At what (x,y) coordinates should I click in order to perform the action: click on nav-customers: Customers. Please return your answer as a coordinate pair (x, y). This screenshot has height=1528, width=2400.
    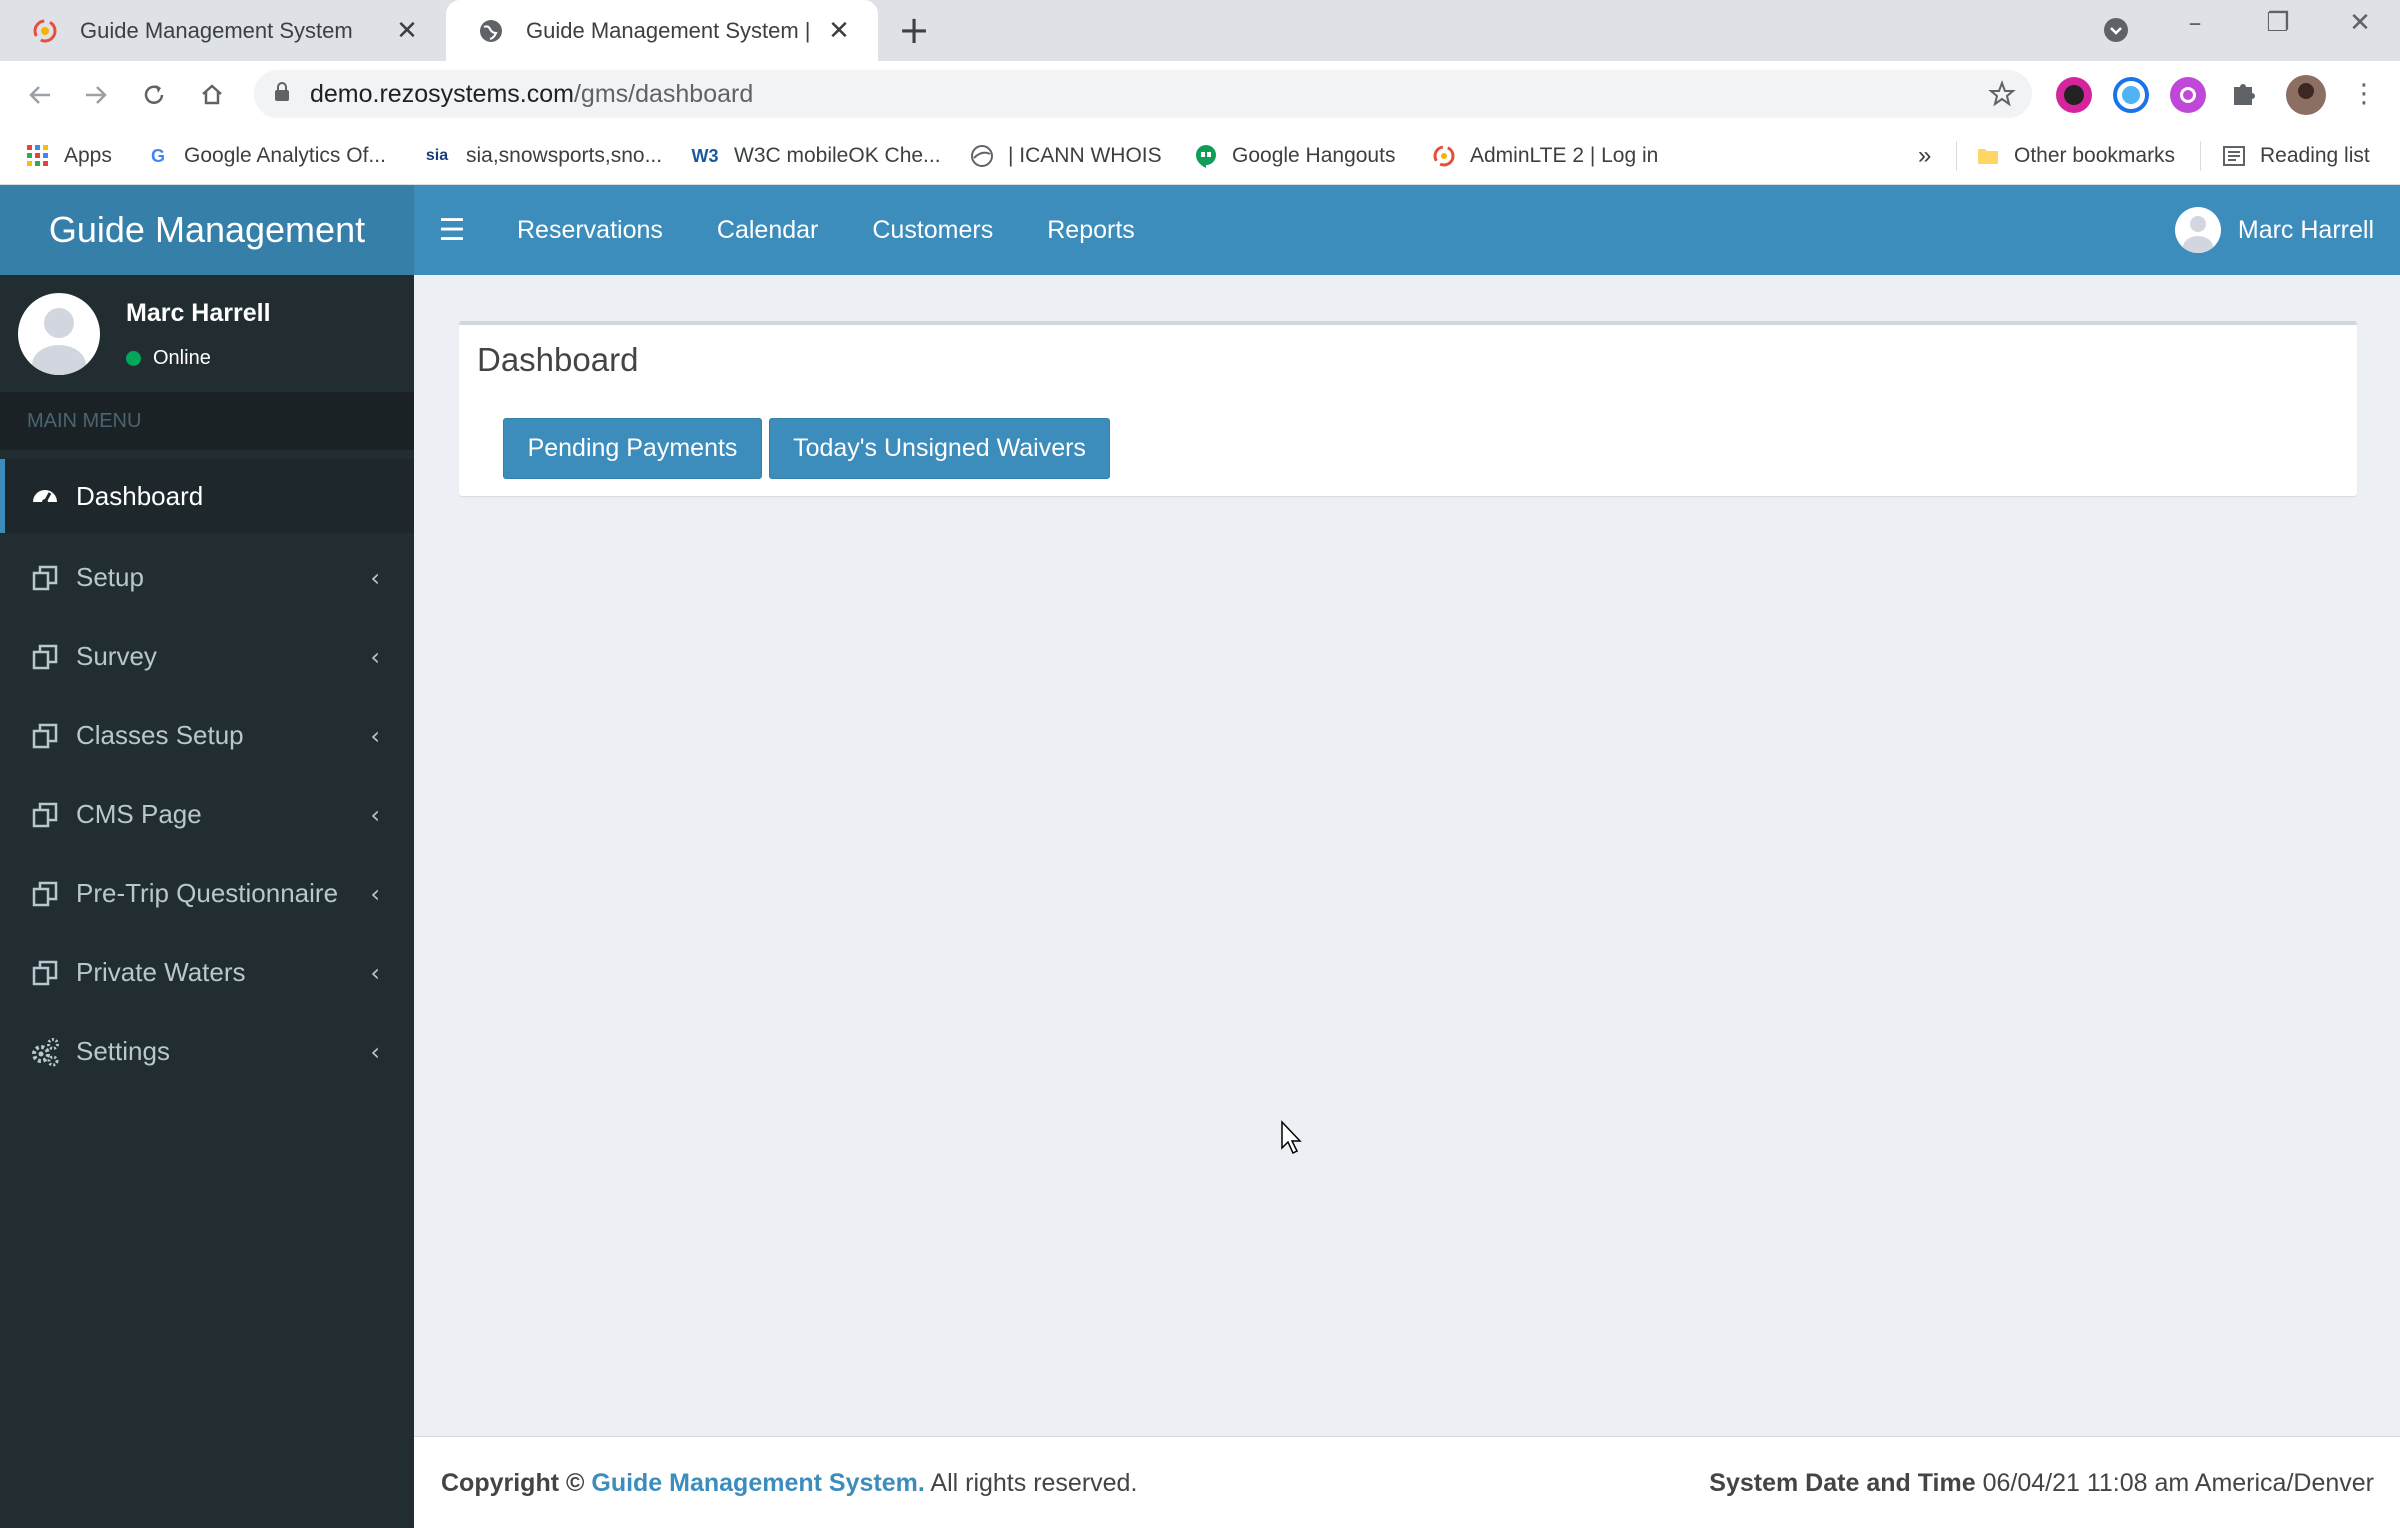
    Looking at the image, I should click on (932, 230).